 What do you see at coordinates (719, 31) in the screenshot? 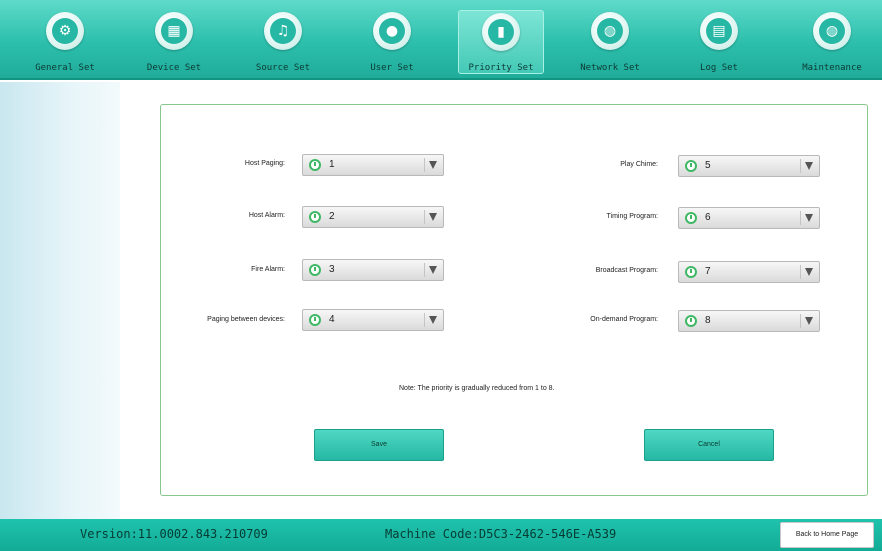
I see `document-icon: ▤` at bounding box center [719, 31].